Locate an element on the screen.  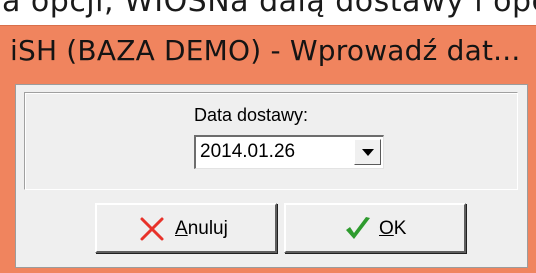
background-text: a opcji, WIOSNa daią dostawy i opcją is located at coordinates (269, 9).